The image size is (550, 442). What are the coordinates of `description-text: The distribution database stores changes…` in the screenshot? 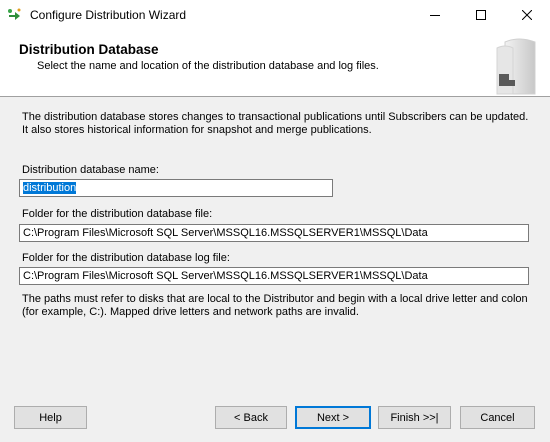 It's located at (275, 123).